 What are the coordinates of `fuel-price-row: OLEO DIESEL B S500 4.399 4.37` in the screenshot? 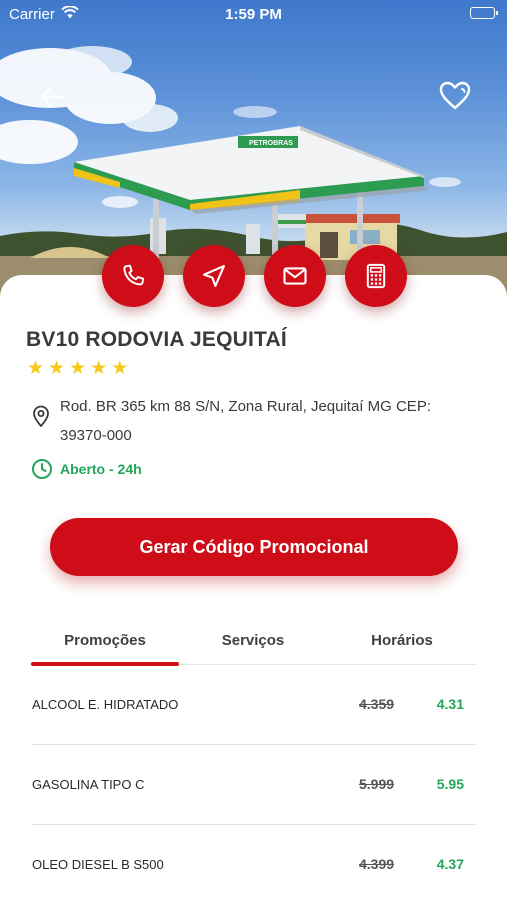 It's located at (253, 862).